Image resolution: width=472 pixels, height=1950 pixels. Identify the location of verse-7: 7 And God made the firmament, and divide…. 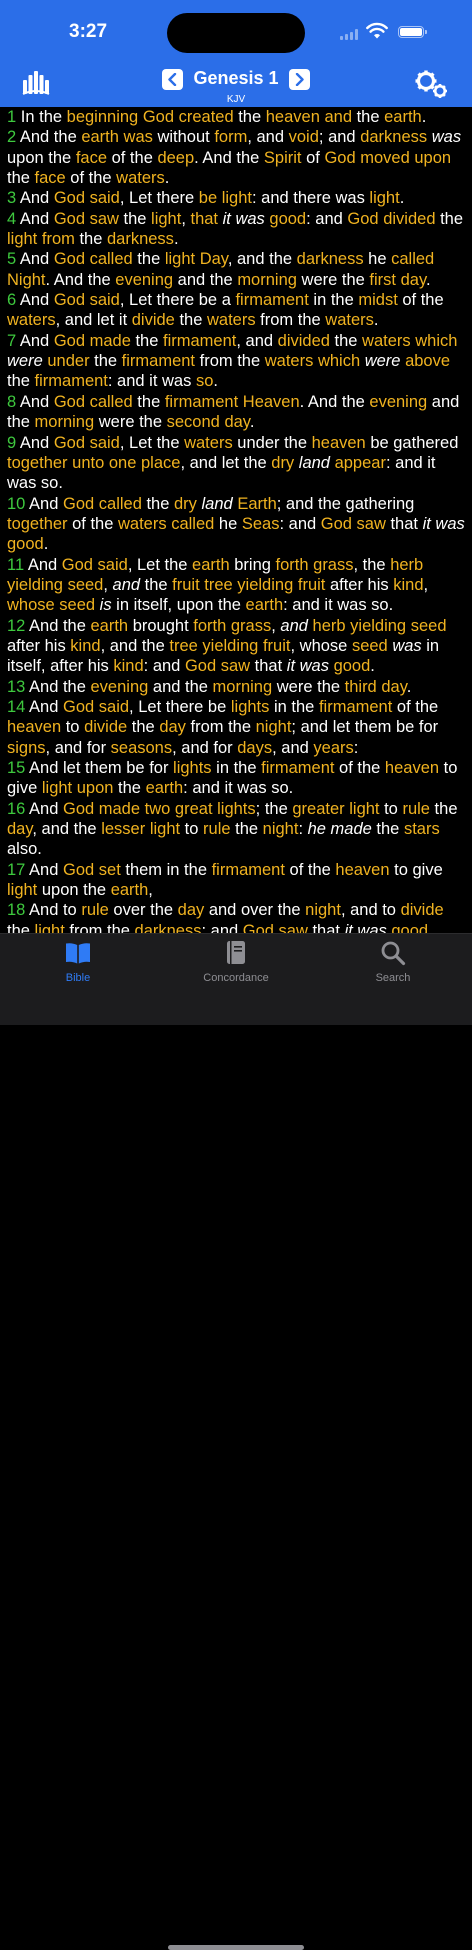
(236, 361).